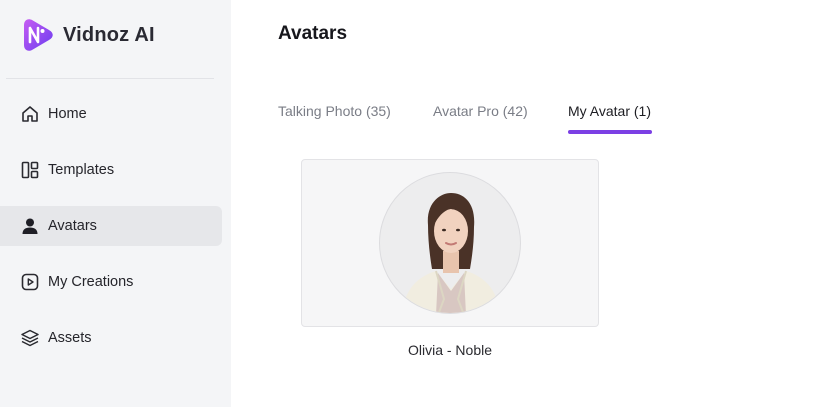  I want to click on sidebar-item-label: Assets, so click(70, 338).